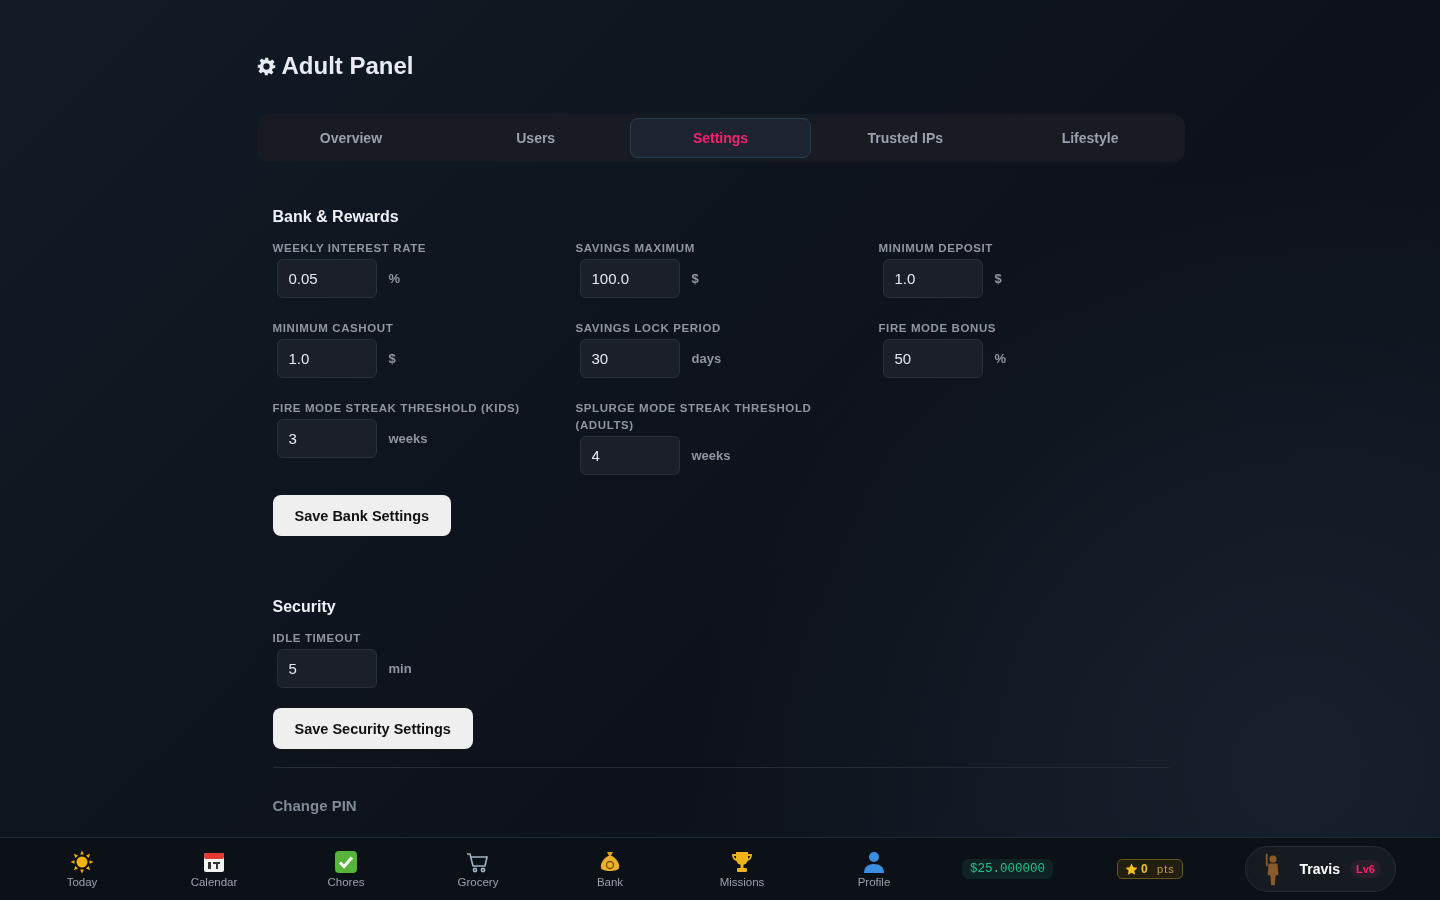 This screenshot has width=1440, height=900. What do you see at coordinates (938, 328) in the screenshot?
I see `field-label: FIRE MODE BONUS` at bounding box center [938, 328].